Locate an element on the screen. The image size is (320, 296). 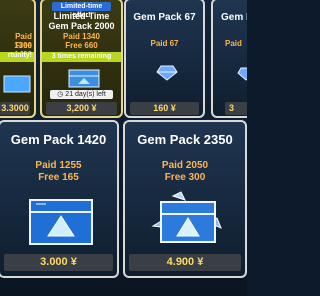
gem-pack-card-67: Gem Pack 67 Paid 67 160 ¥ is located at coordinates (164, 59).